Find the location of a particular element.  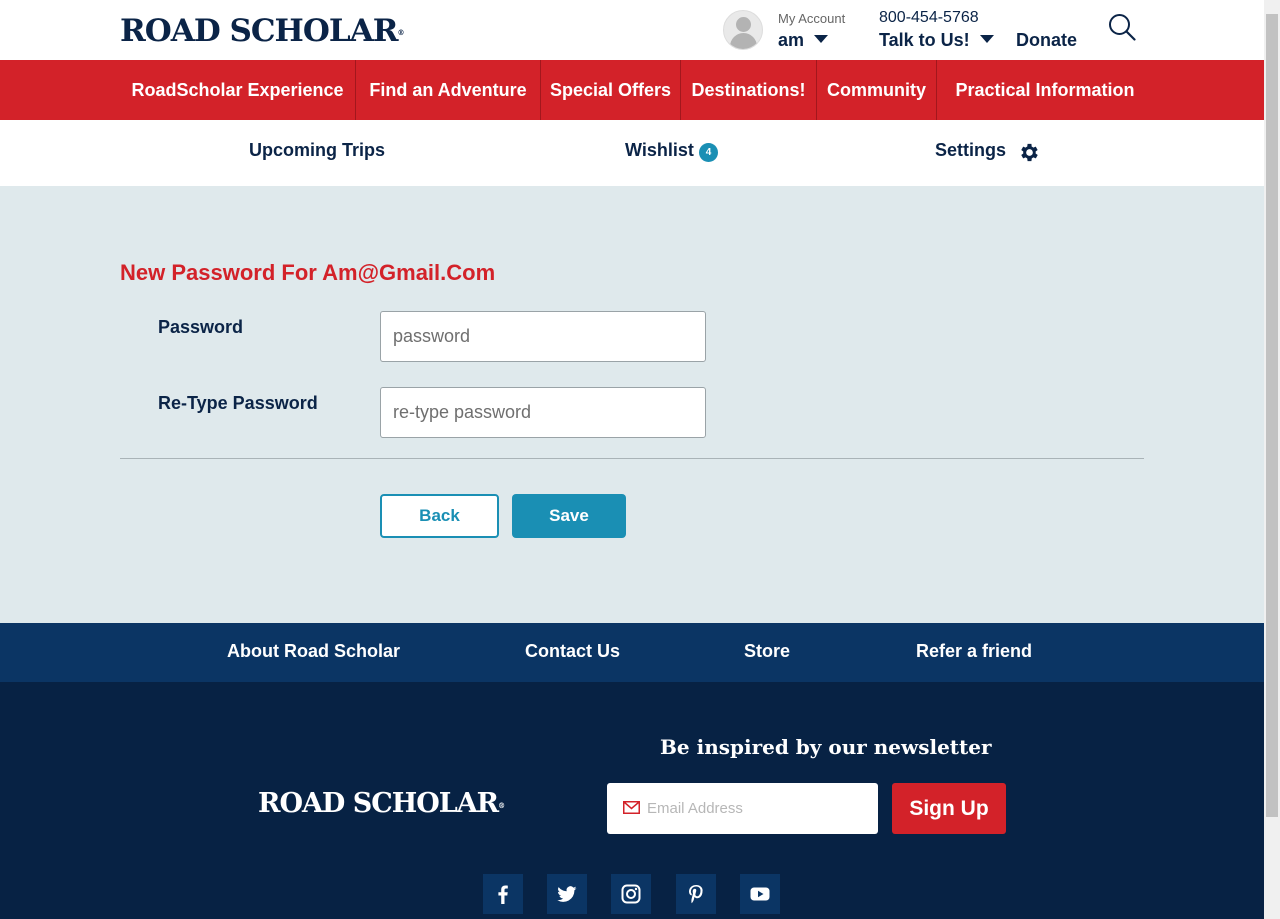

phone-number: 800-454-5768 is located at coordinates (929, 18).